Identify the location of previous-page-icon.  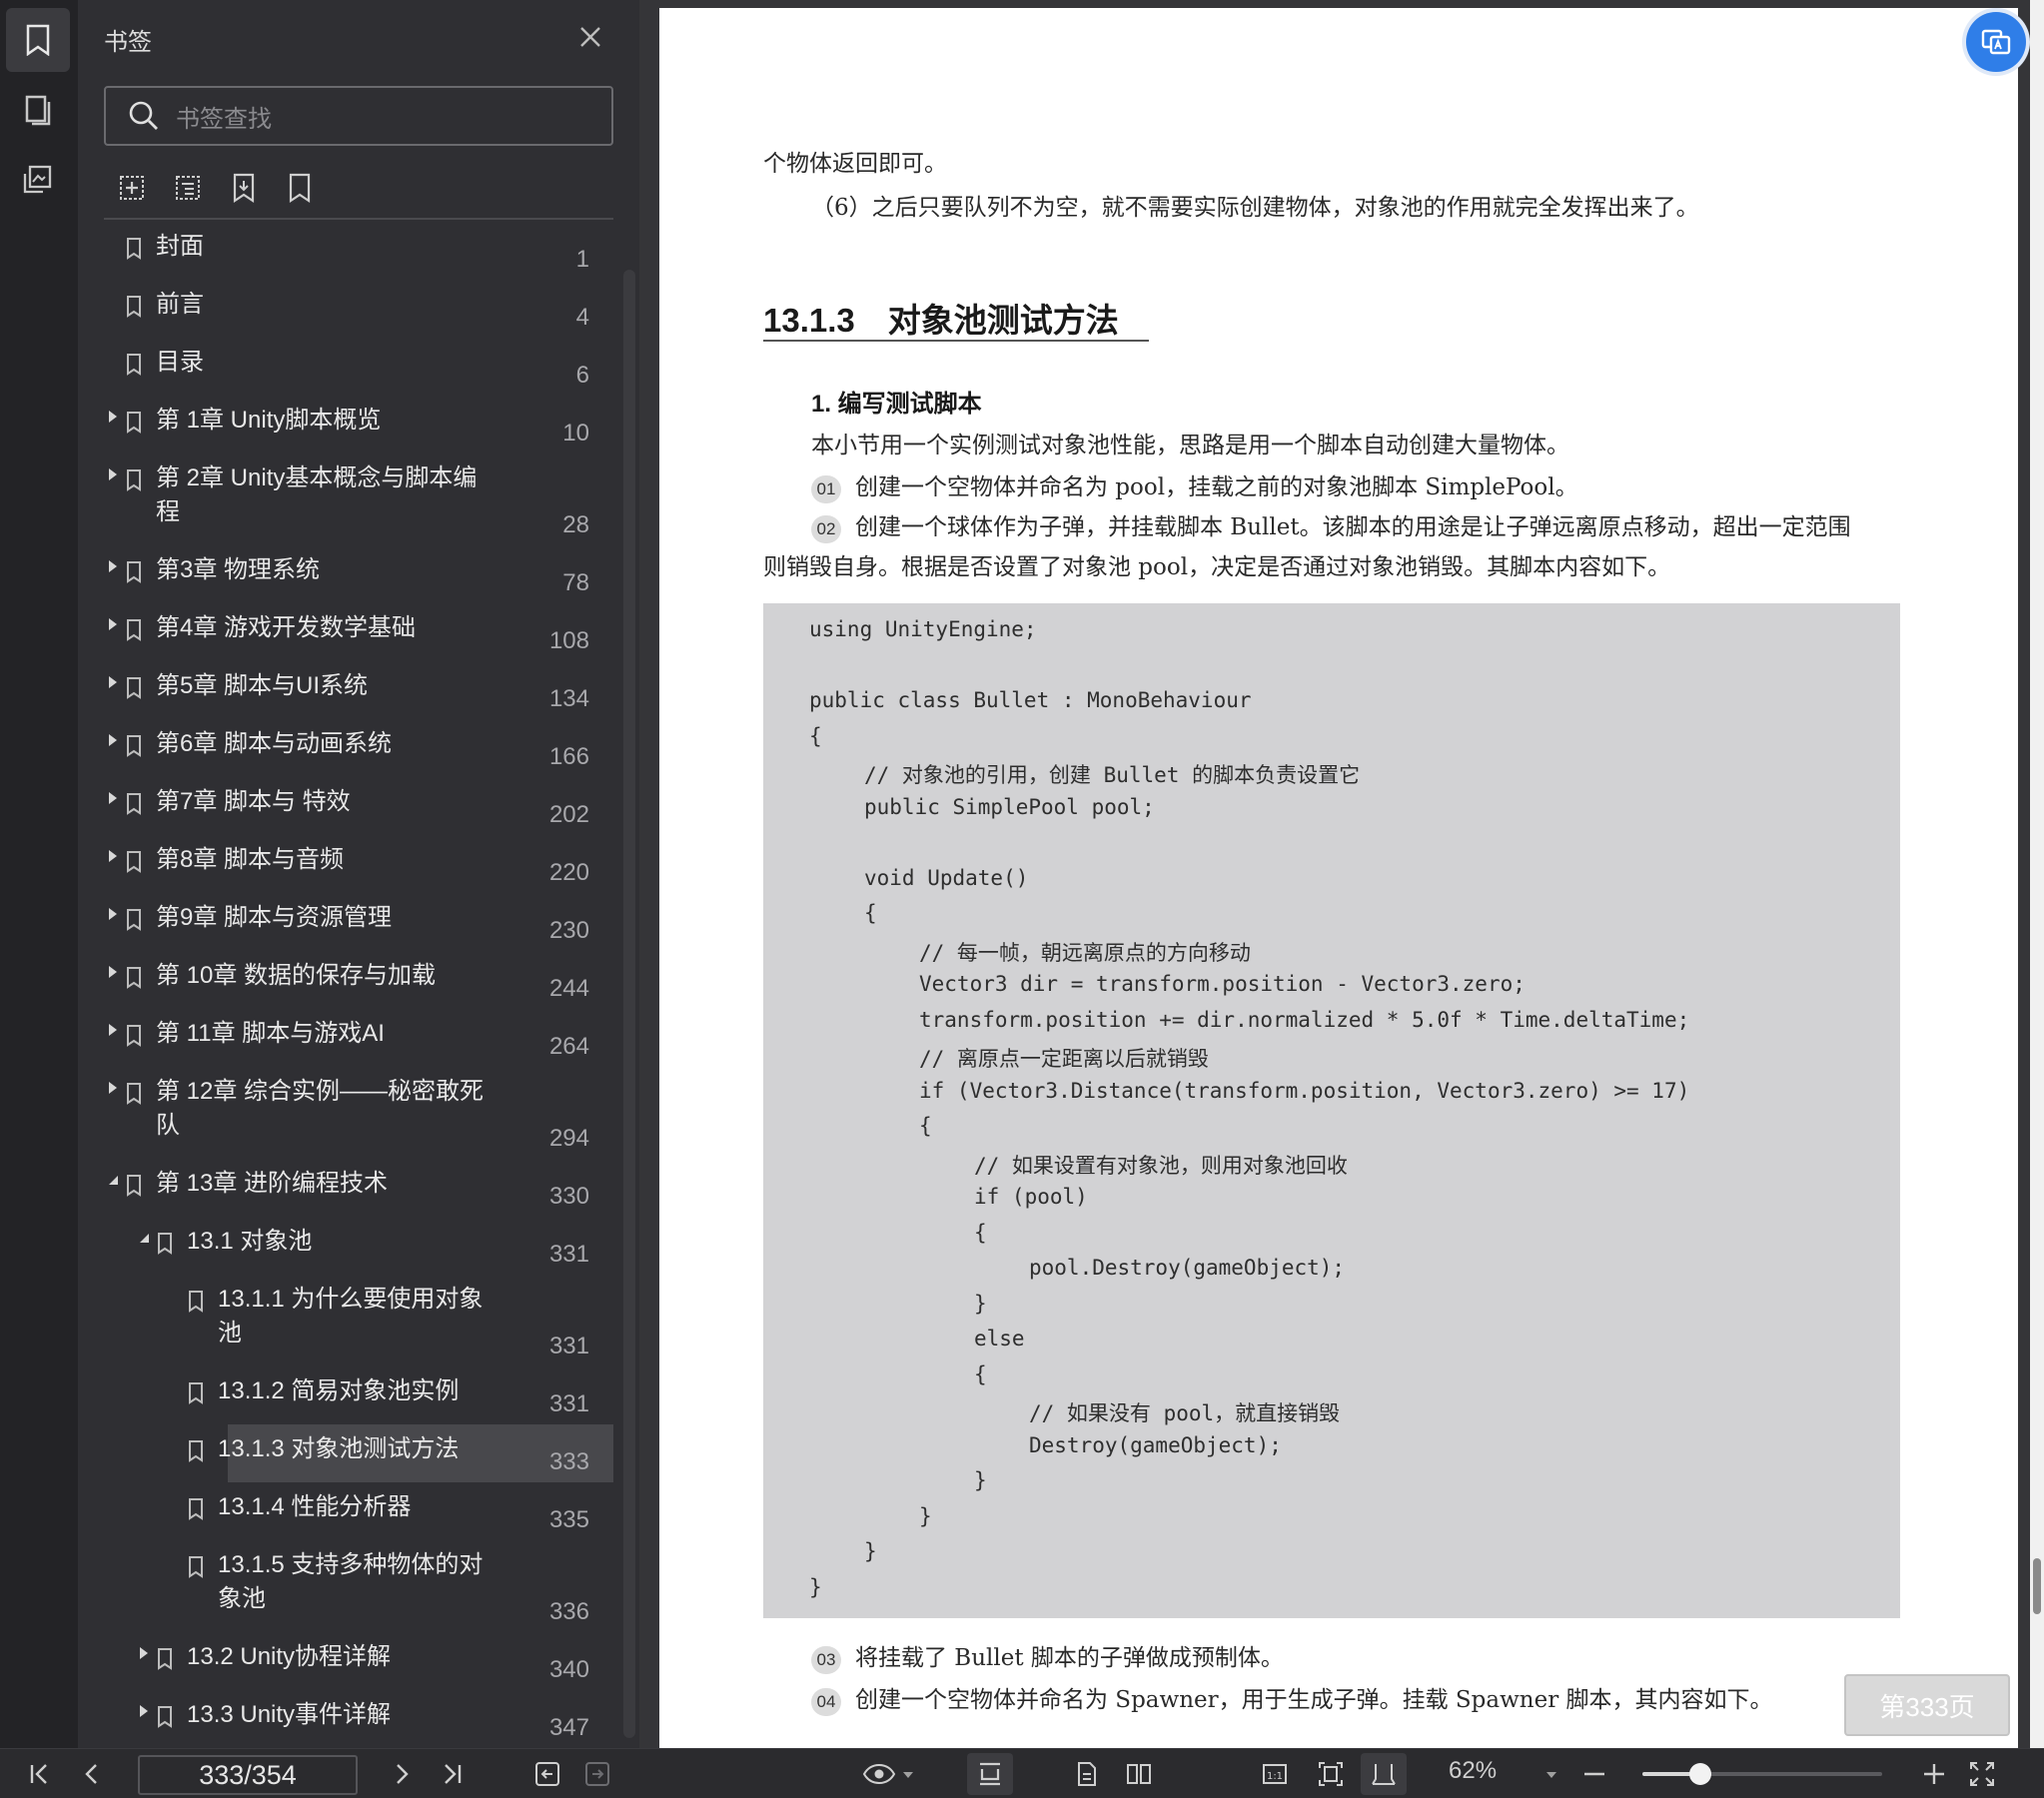
(92, 1774).